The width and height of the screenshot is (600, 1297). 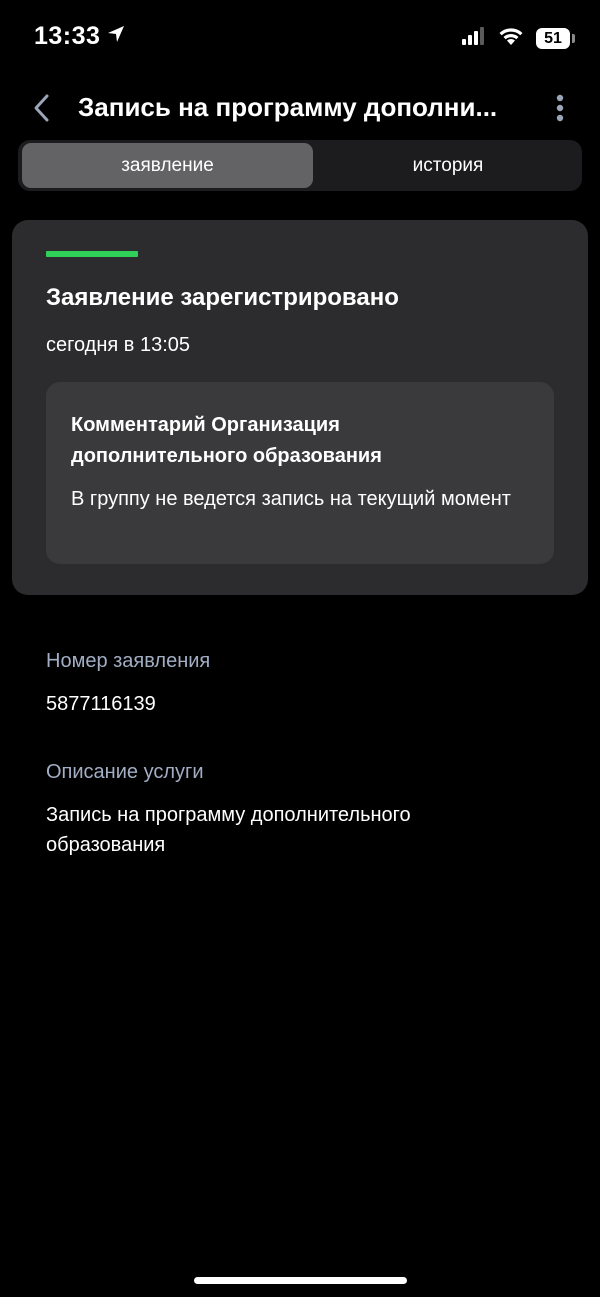 What do you see at coordinates (92, 254) in the screenshot?
I see `status-progress-indicator` at bounding box center [92, 254].